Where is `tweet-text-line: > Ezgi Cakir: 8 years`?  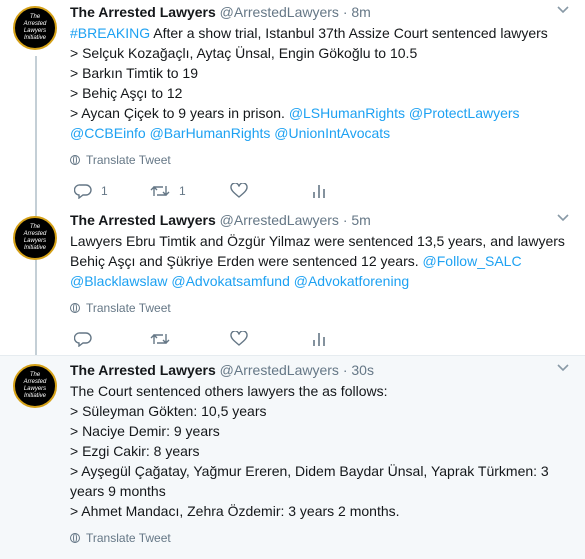 tweet-text-line: > Ezgi Cakir: 8 years is located at coordinates (320, 451).